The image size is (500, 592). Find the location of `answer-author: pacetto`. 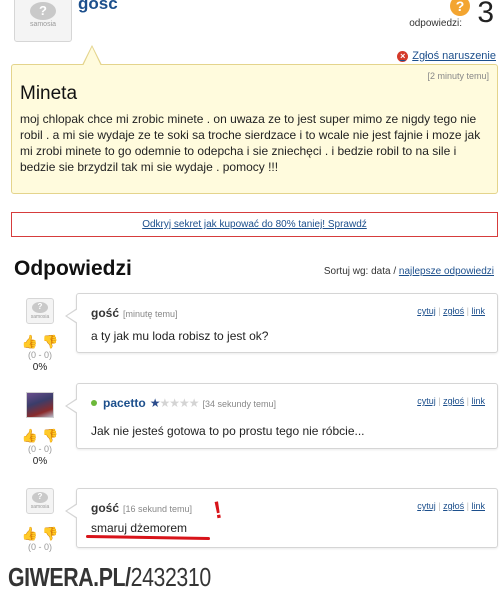

answer-author: pacetto is located at coordinates (124, 403).